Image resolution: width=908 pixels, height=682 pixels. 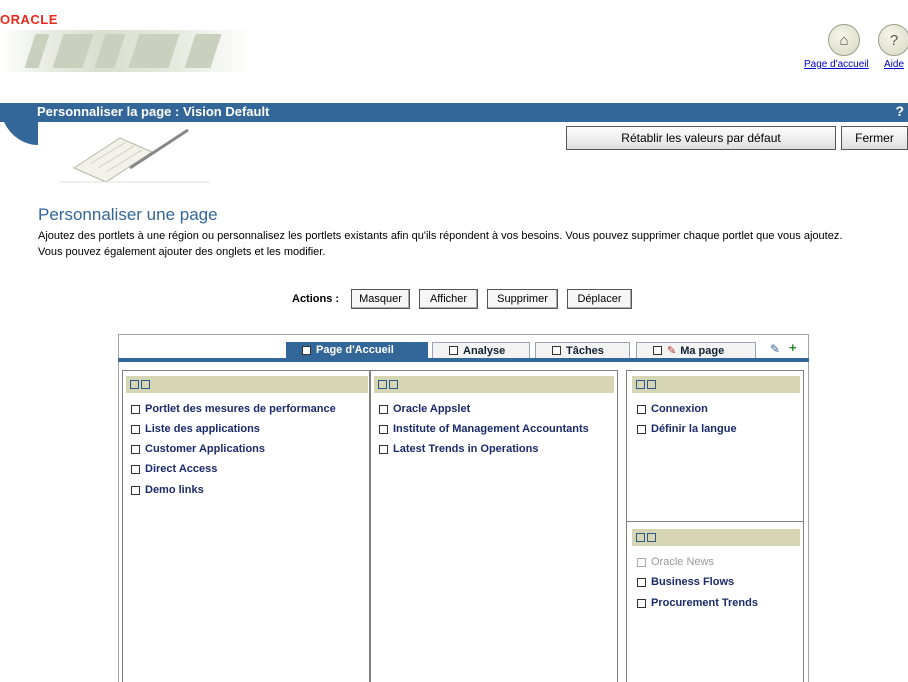 I want to click on region-right, so click(x=715, y=526).